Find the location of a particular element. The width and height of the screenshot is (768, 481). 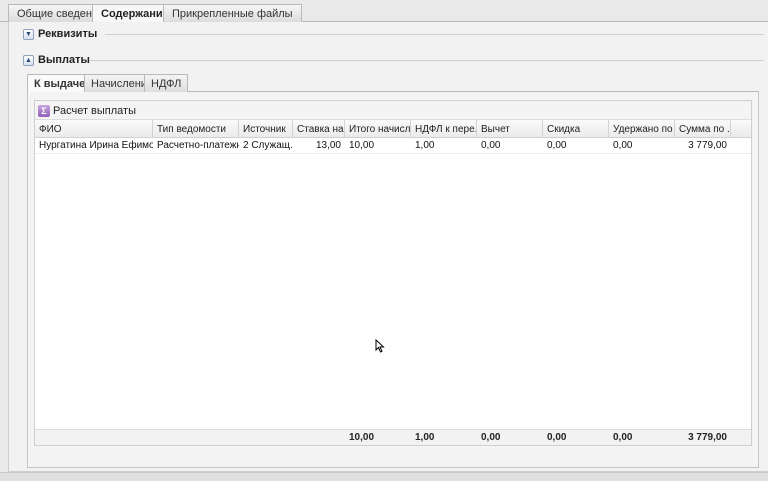

grid-toolbar: Σ Расчет выплаты is located at coordinates (393, 110).